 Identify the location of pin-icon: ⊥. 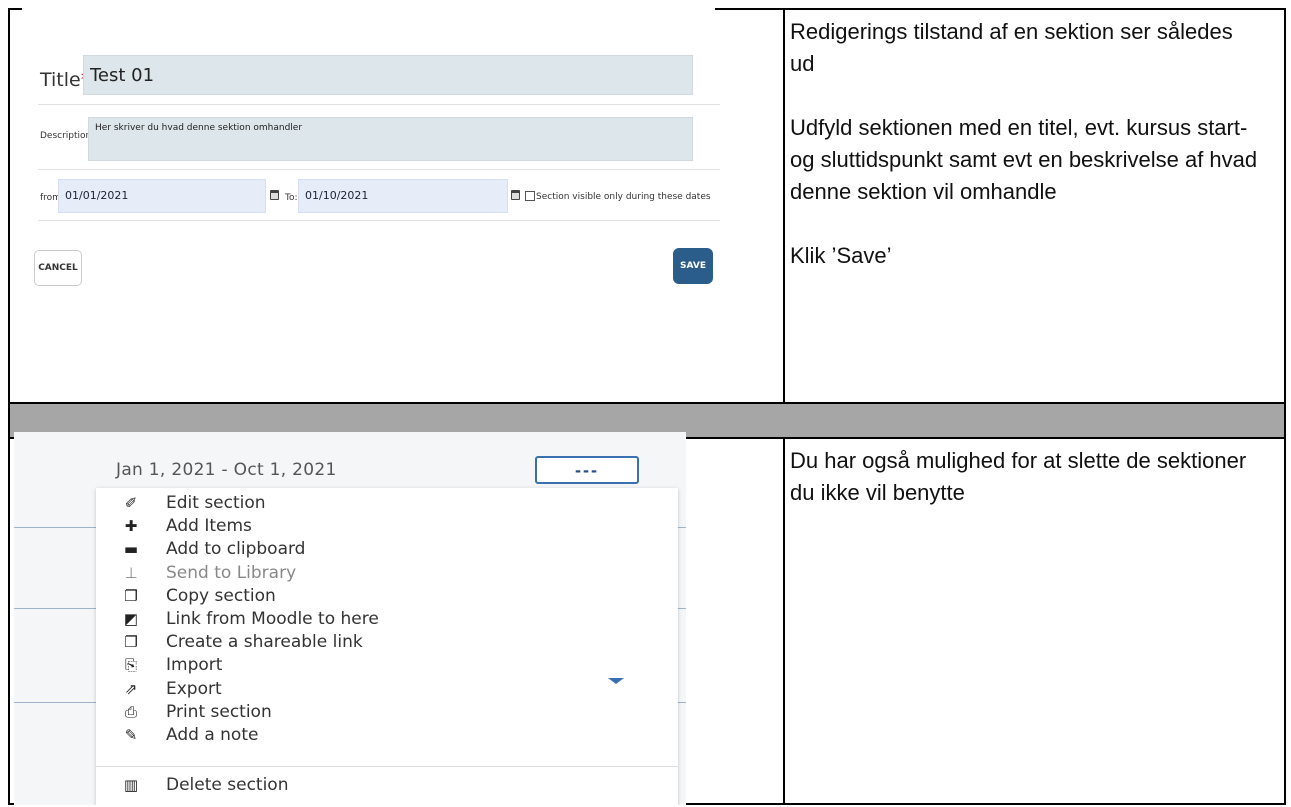
(131, 572).